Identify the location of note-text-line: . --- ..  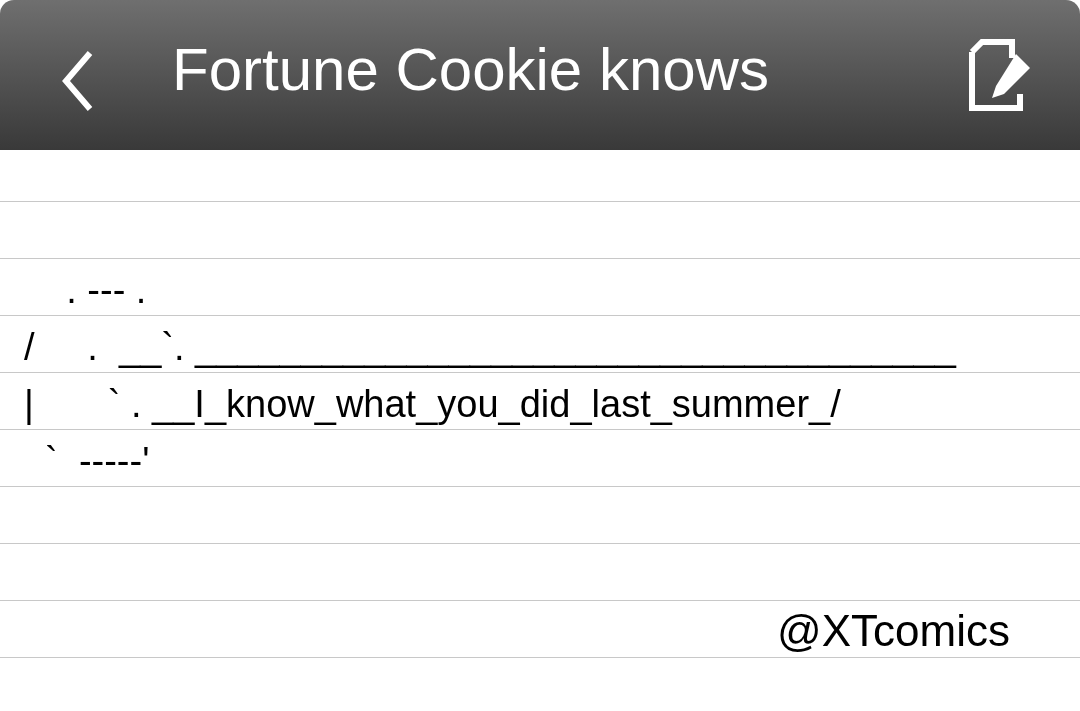
(106, 290).